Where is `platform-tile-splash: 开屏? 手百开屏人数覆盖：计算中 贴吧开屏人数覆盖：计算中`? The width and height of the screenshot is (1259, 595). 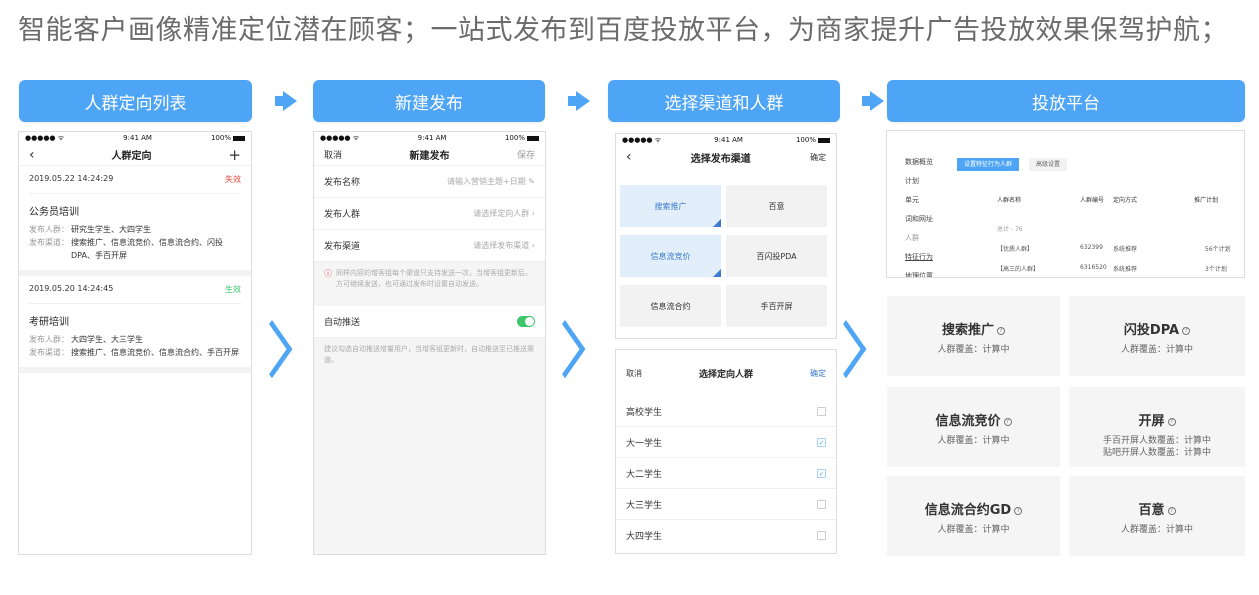 platform-tile-splash: 开屏? 手百开屏人数覆盖：计算中 贴吧开屏人数覆盖：计算中 is located at coordinates (1157, 427).